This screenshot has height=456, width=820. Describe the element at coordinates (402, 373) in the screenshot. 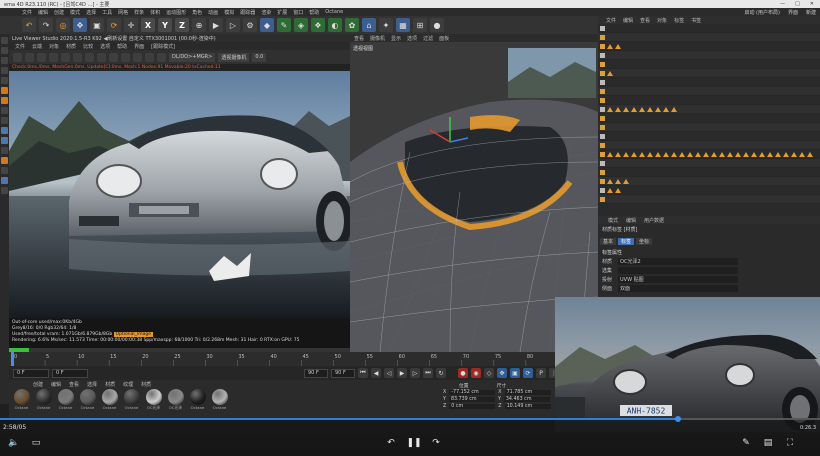

I see `play-icon: ▶` at that location.